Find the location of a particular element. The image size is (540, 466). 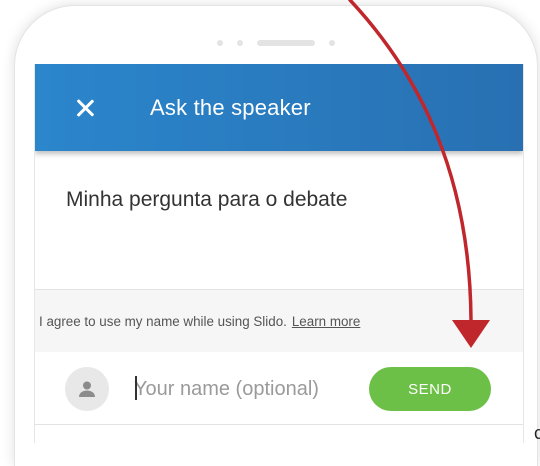

avatar is located at coordinates (87, 389).